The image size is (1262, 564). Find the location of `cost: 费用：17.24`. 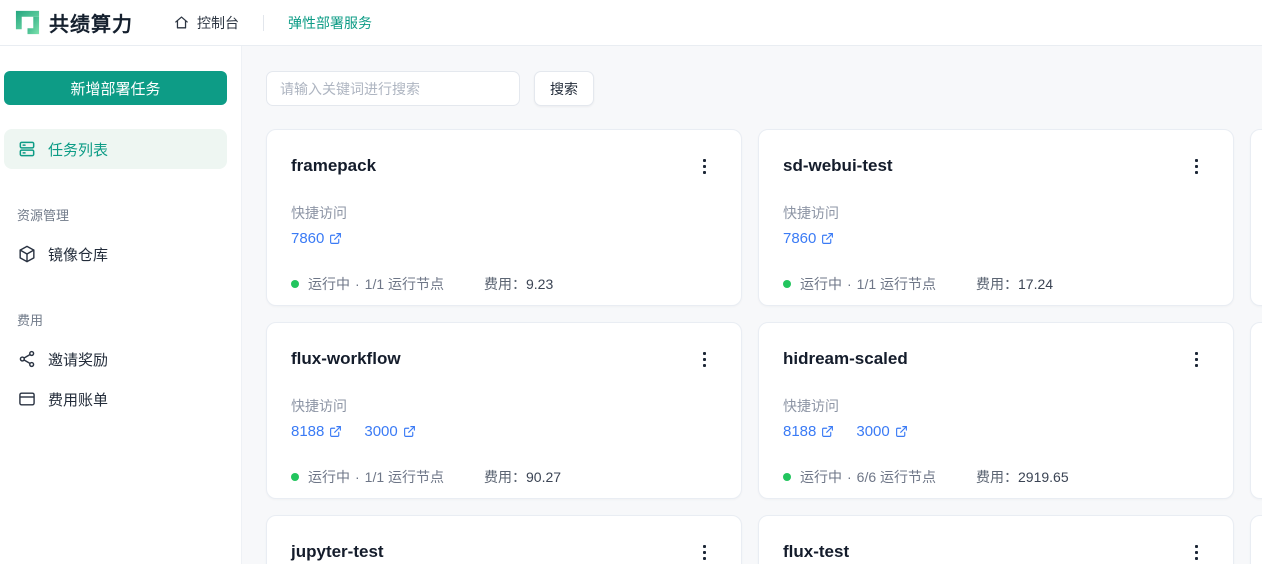

cost: 费用：17.24 is located at coordinates (1014, 284).